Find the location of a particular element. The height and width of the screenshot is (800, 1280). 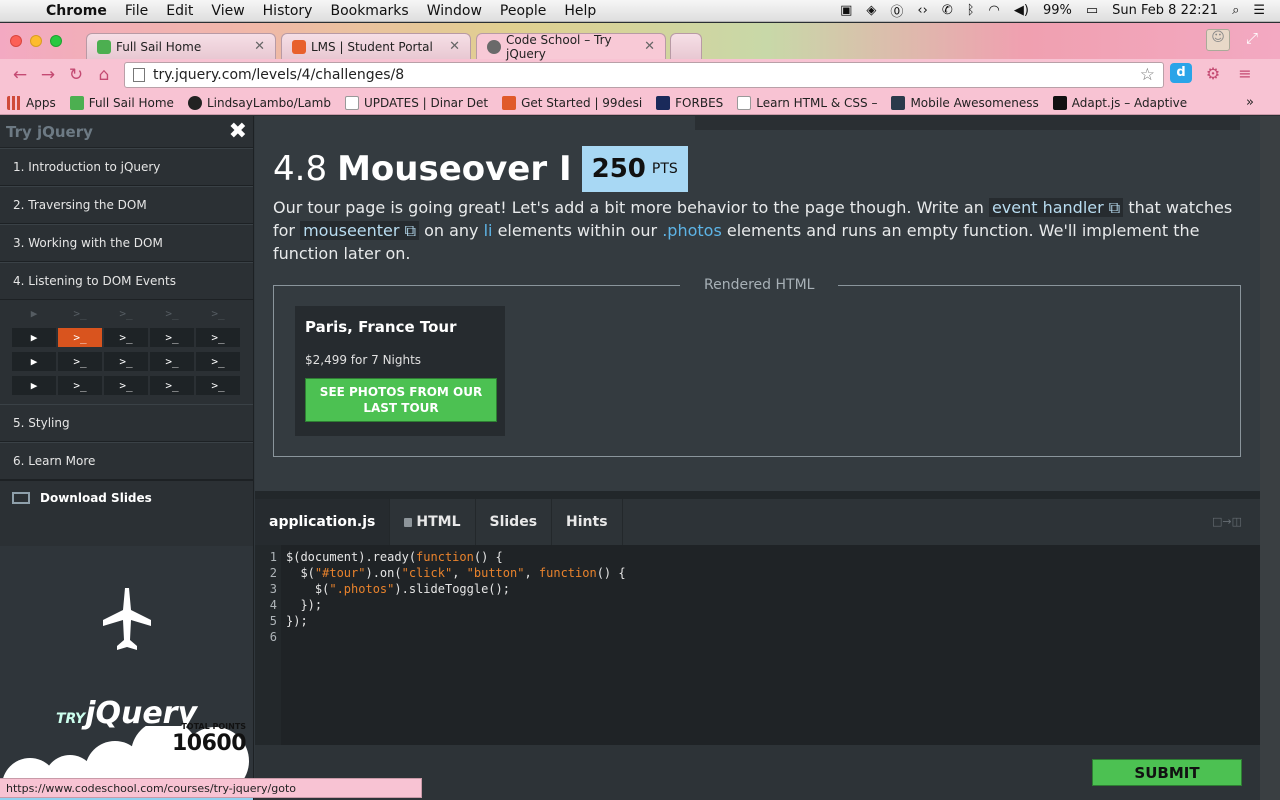

screen-icon: ▣ is located at coordinates (846, 10).